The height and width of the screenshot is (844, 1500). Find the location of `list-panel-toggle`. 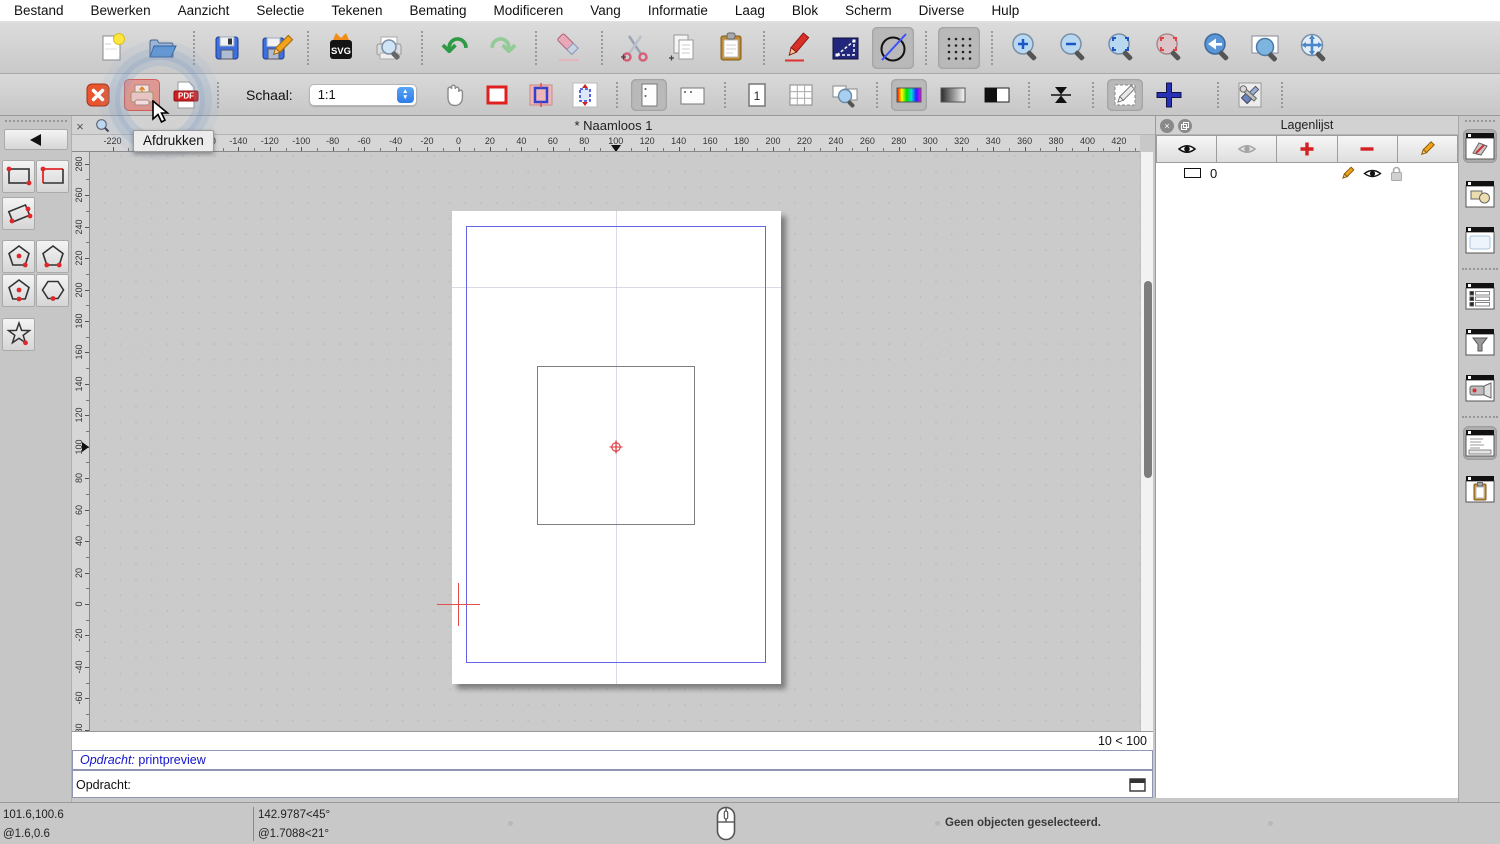

list-panel-toggle is located at coordinates (1480, 296).